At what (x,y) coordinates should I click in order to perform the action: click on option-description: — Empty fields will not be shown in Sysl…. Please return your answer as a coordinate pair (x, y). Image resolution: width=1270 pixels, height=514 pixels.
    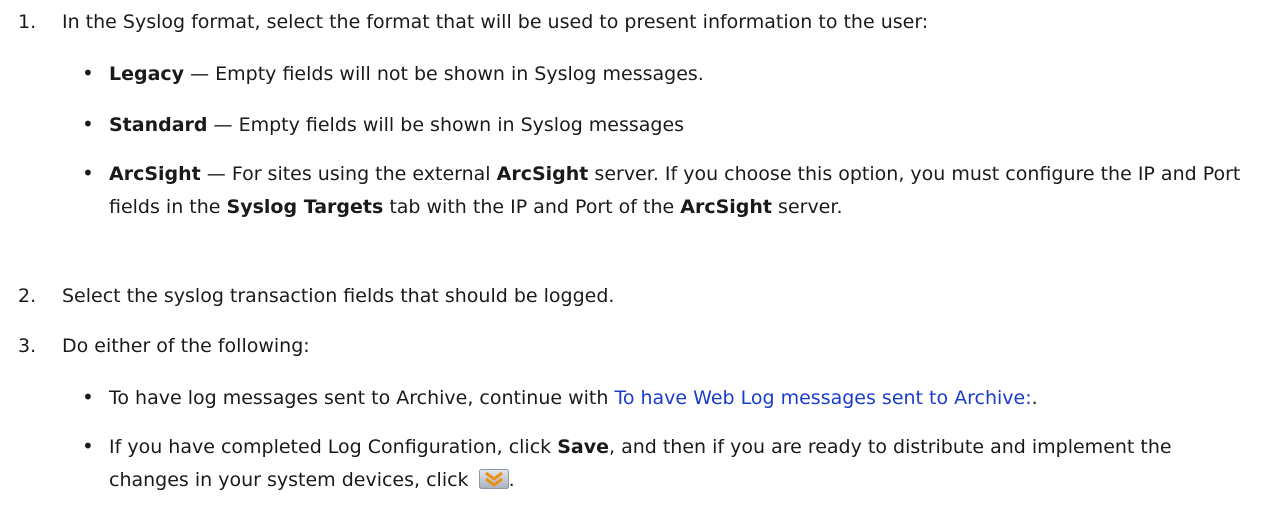
    Looking at the image, I should click on (444, 74).